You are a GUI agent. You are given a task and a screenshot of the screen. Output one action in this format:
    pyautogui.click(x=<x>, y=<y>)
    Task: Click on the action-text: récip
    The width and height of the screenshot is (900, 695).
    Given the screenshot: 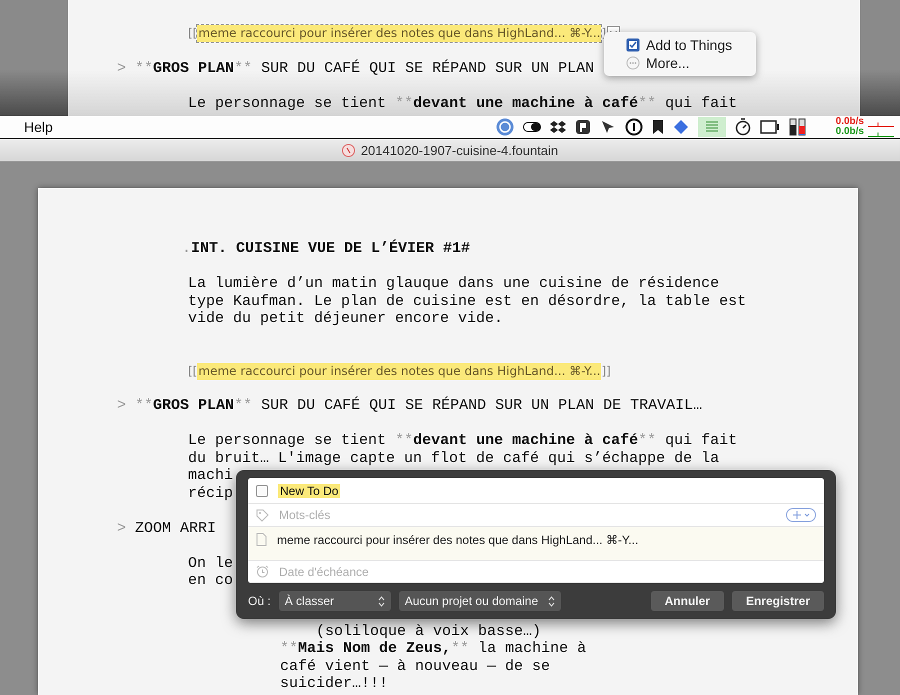 What is the action you would take?
    pyautogui.click(x=211, y=493)
    